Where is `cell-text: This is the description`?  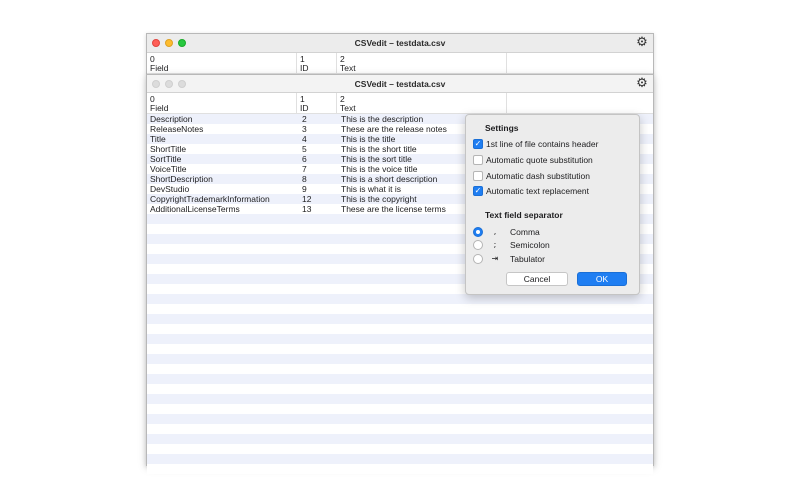
cell-text: This is the description is located at coordinates (382, 119).